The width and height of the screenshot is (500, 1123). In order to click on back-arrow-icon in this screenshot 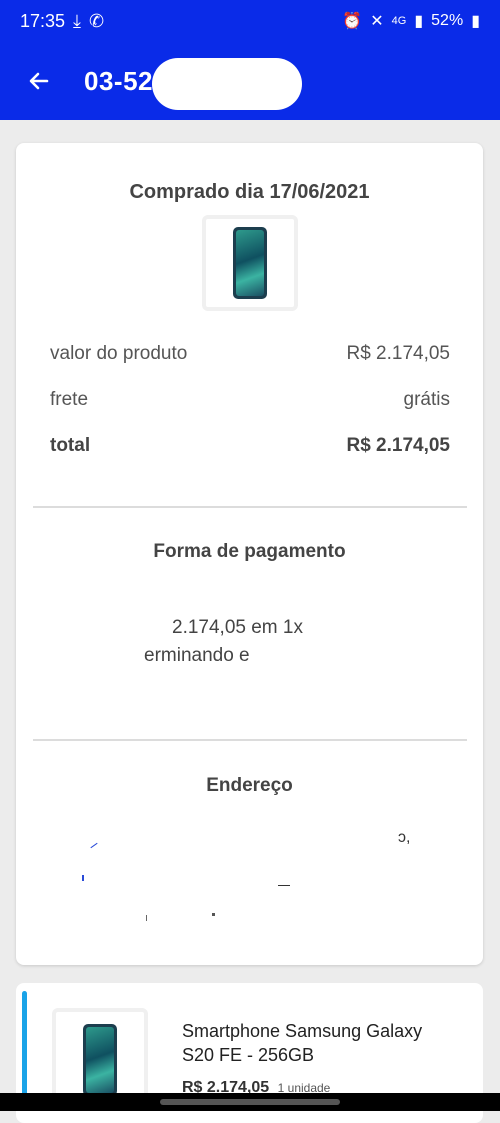, I will do `click(39, 81)`.